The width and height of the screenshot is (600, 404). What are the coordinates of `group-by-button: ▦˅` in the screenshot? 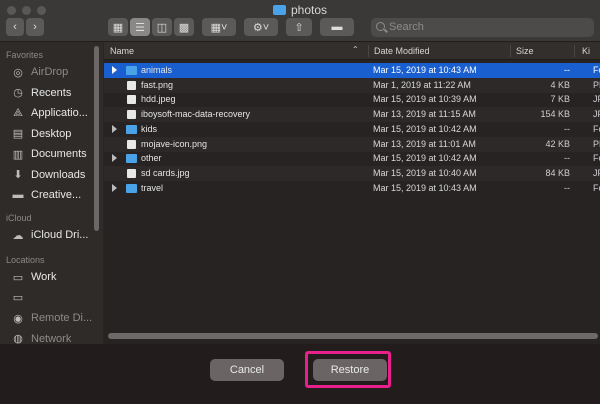 It's located at (219, 27).